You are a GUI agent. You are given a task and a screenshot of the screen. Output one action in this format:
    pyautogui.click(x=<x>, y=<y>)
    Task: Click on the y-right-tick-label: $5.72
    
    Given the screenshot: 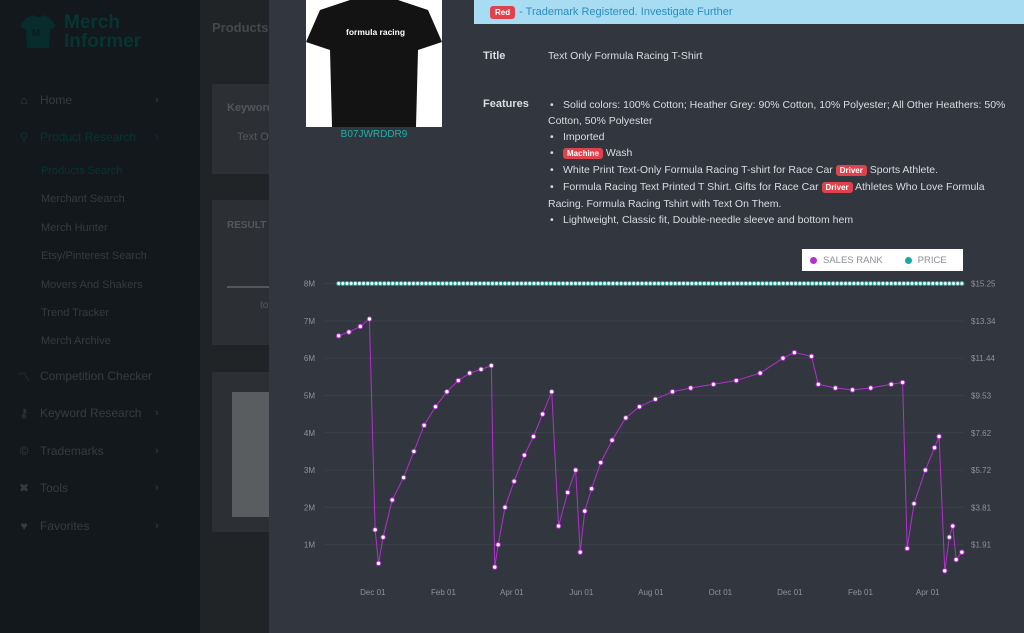 What is the action you would take?
    pyautogui.click(x=981, y=470)
    